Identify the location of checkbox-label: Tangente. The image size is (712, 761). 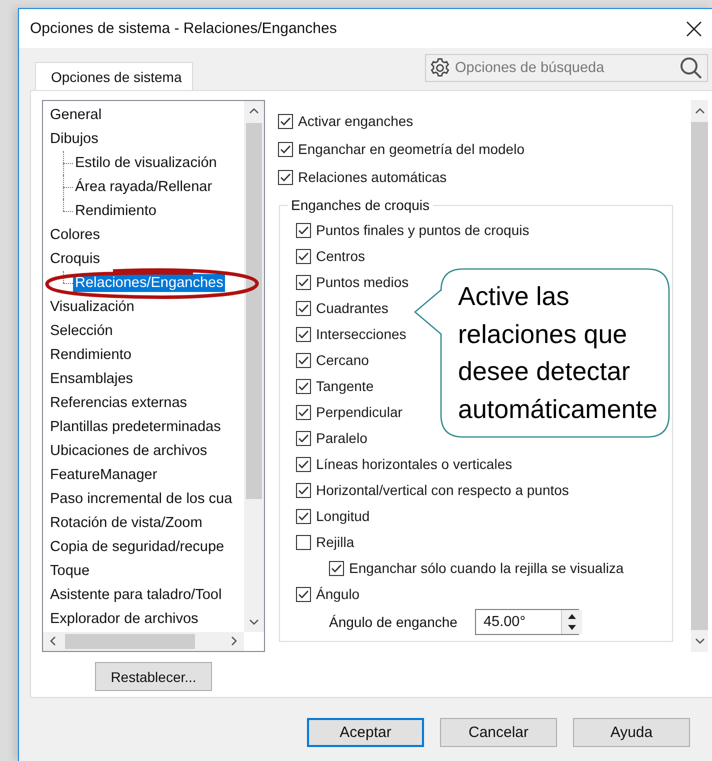
(345, 386).